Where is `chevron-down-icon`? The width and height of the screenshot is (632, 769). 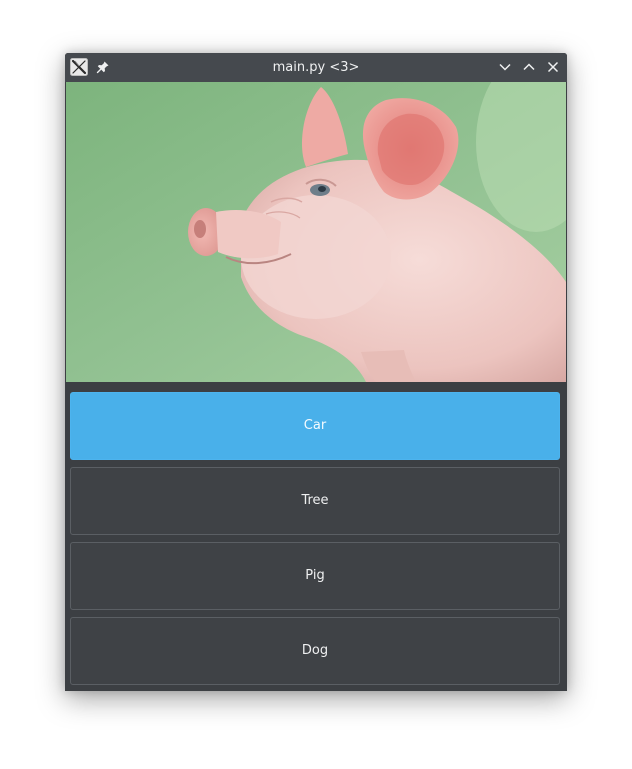 chevron-down-icon is located at coordinates (505, 67).